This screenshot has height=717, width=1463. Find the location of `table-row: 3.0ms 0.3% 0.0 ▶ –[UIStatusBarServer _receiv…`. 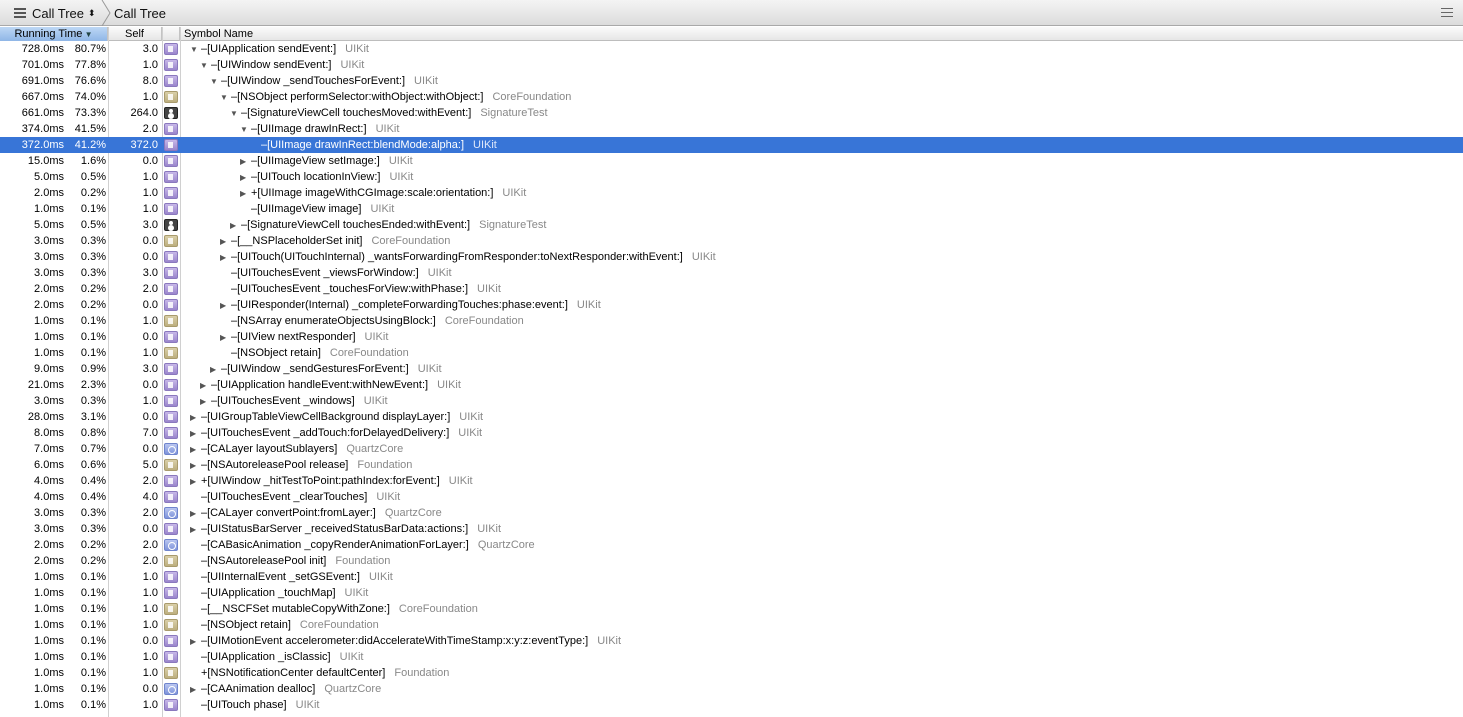

table-row: 3.0ms 0.3% 0.0 ▶ –[UIStatusBarServer _receiv… is located at coordinates (731, 529).